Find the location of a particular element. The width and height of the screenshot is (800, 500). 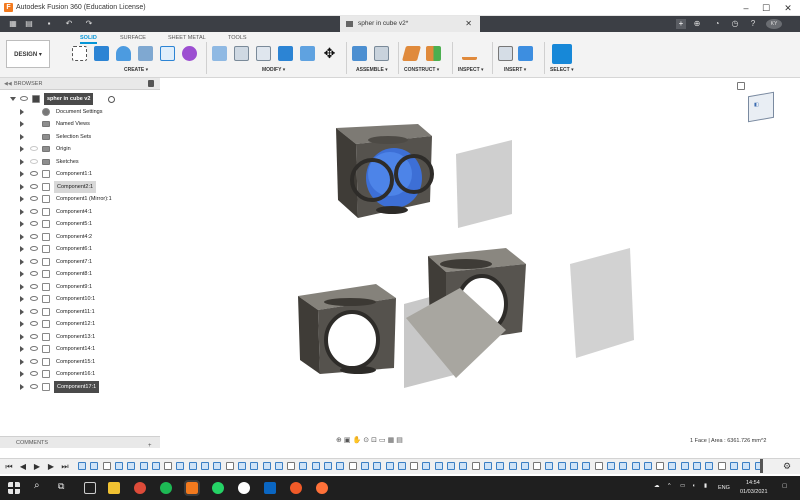

start-icon is located at coordinates (14, 488).